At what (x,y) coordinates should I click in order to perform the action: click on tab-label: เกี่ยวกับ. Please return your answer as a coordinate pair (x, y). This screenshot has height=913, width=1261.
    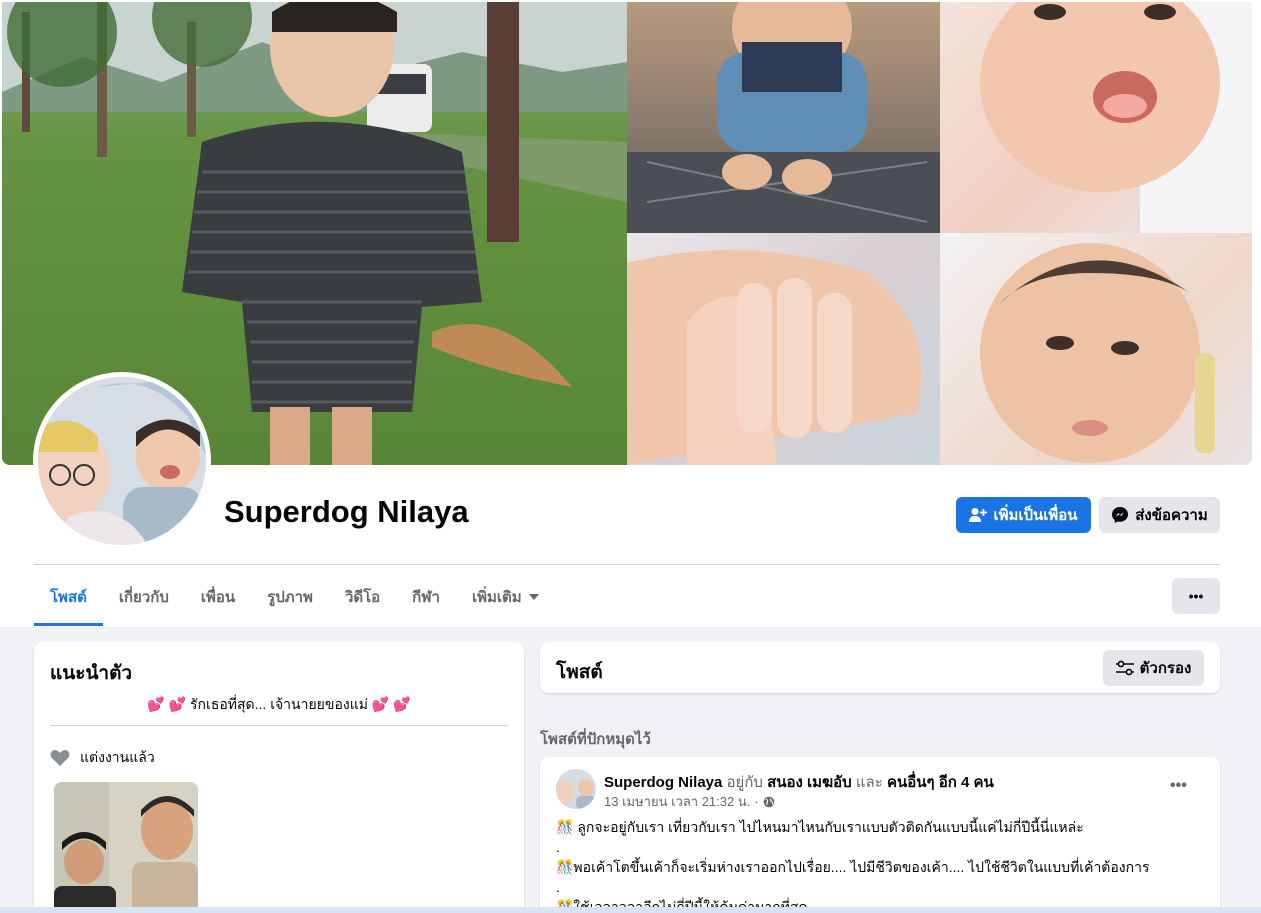
    Looking at the image, I should click on (143, 597).